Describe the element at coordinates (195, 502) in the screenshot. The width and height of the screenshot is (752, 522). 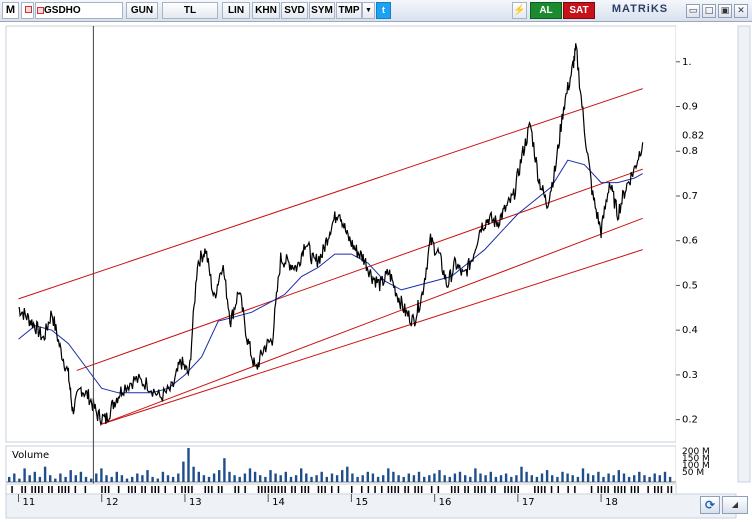
I see `x-tick-label: 13` at that location.